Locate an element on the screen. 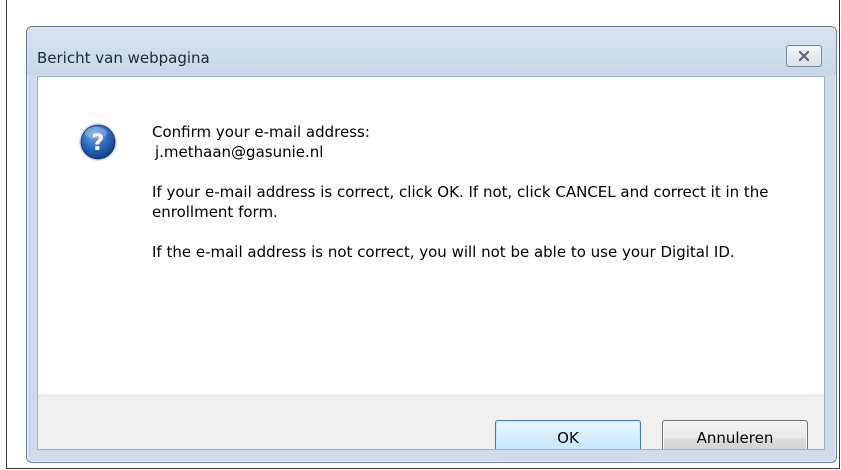  cancel-button: Annuleren is located at coordinates (735, 434).